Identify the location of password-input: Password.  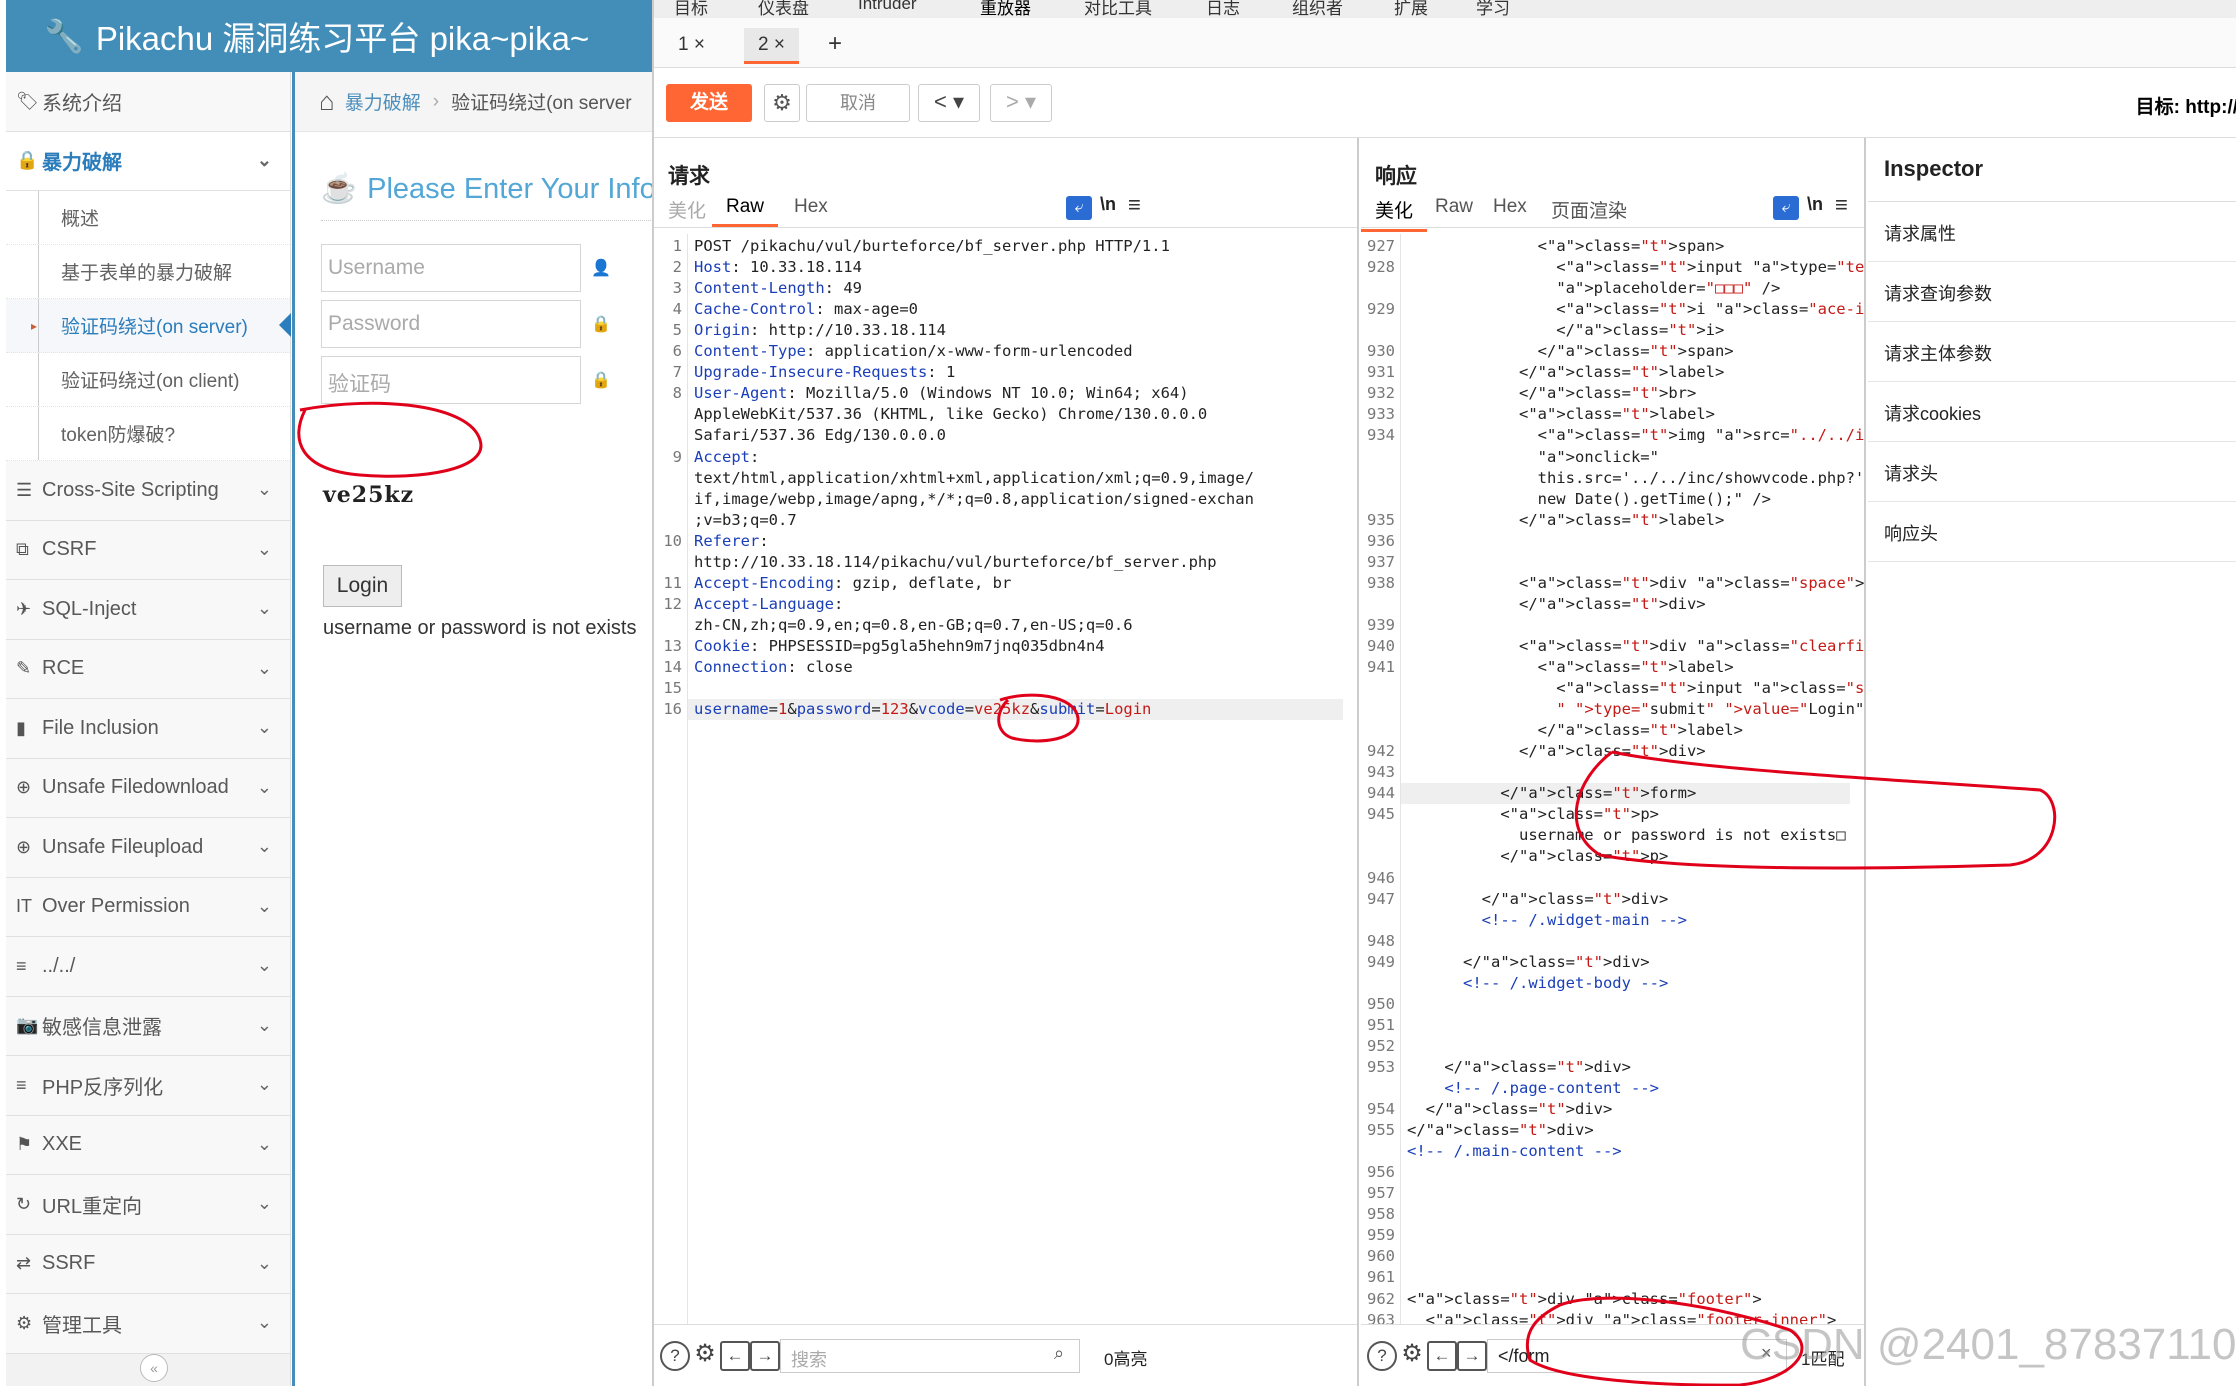
(451, 324).